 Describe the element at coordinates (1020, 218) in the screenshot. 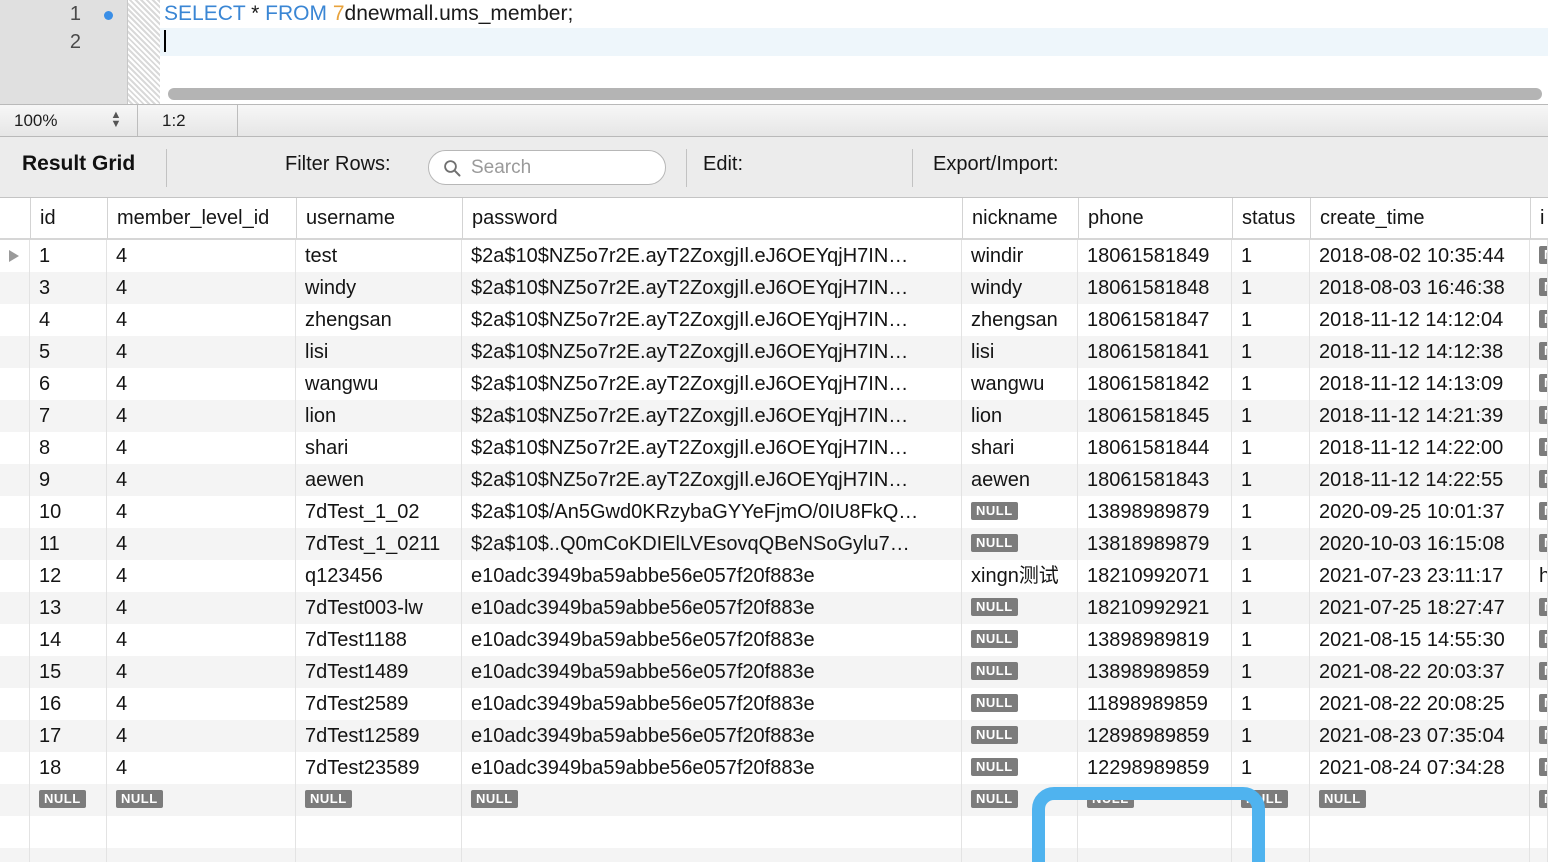

I see `column-header-nickname: nickname` at that location.